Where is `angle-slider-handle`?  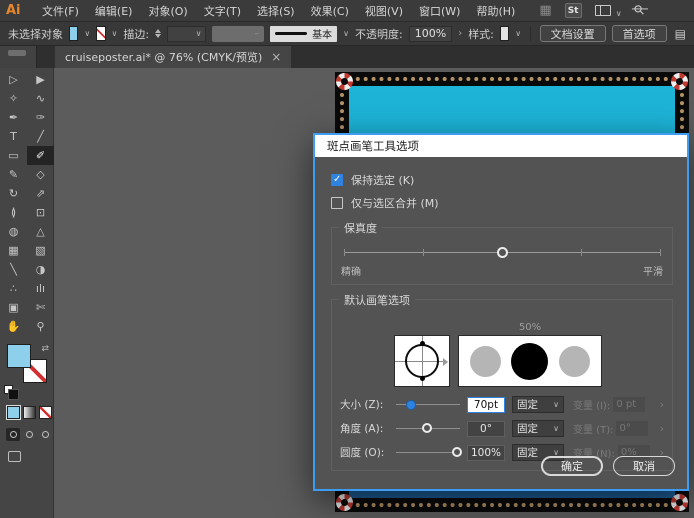
angle-slider-handle is located at coordinates (426, 428).